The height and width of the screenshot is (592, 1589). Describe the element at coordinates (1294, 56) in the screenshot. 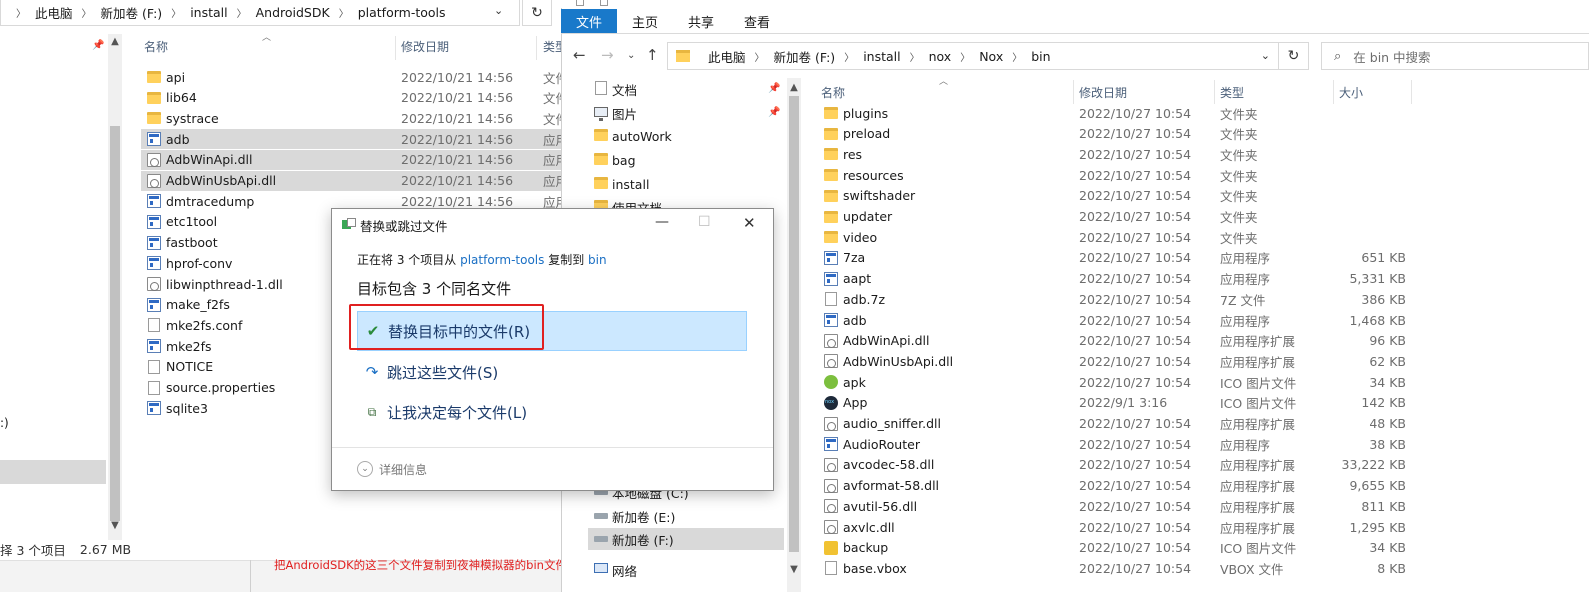

I see `right-refresh-button: ↻` at that location.